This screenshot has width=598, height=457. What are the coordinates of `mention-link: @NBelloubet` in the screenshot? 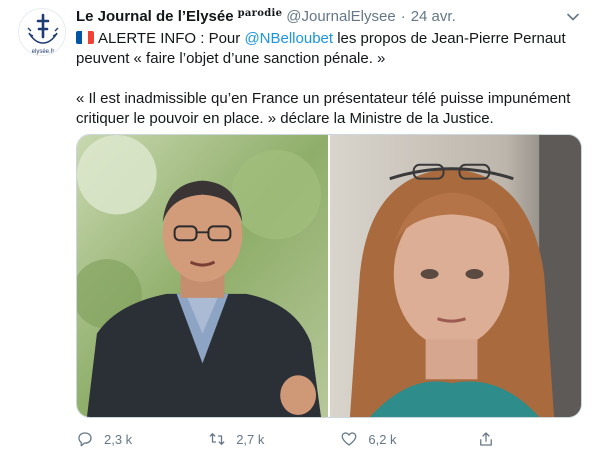 It's located at (288, 38).